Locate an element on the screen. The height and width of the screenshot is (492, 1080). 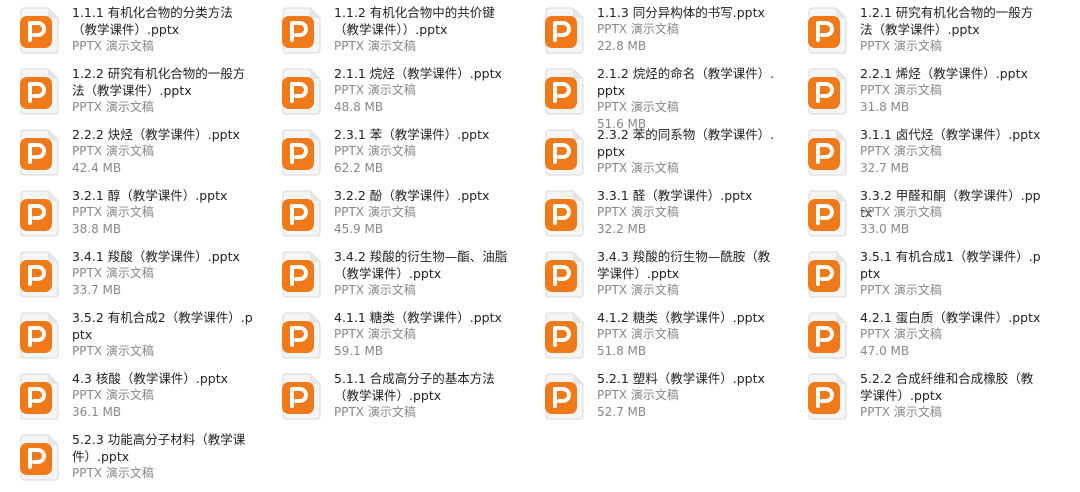
file-name: 4.1.2 糖类（教学课件）.pptx is located at coordinates (681, 317).